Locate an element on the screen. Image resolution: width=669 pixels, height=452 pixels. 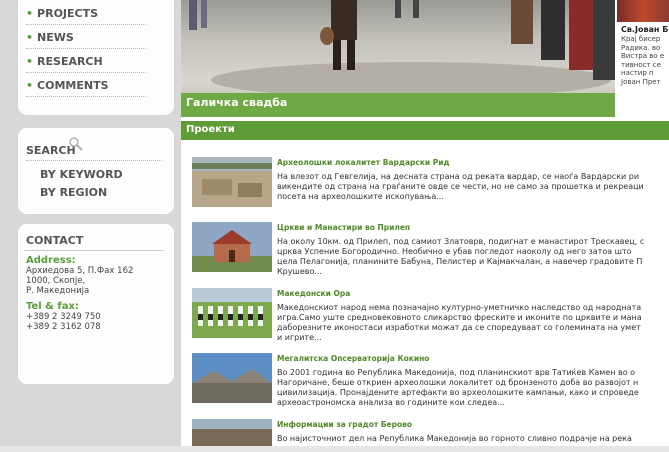
project-title-link: Археолошки локалитет Вардарски Рид is located at coordinates (363, 162).